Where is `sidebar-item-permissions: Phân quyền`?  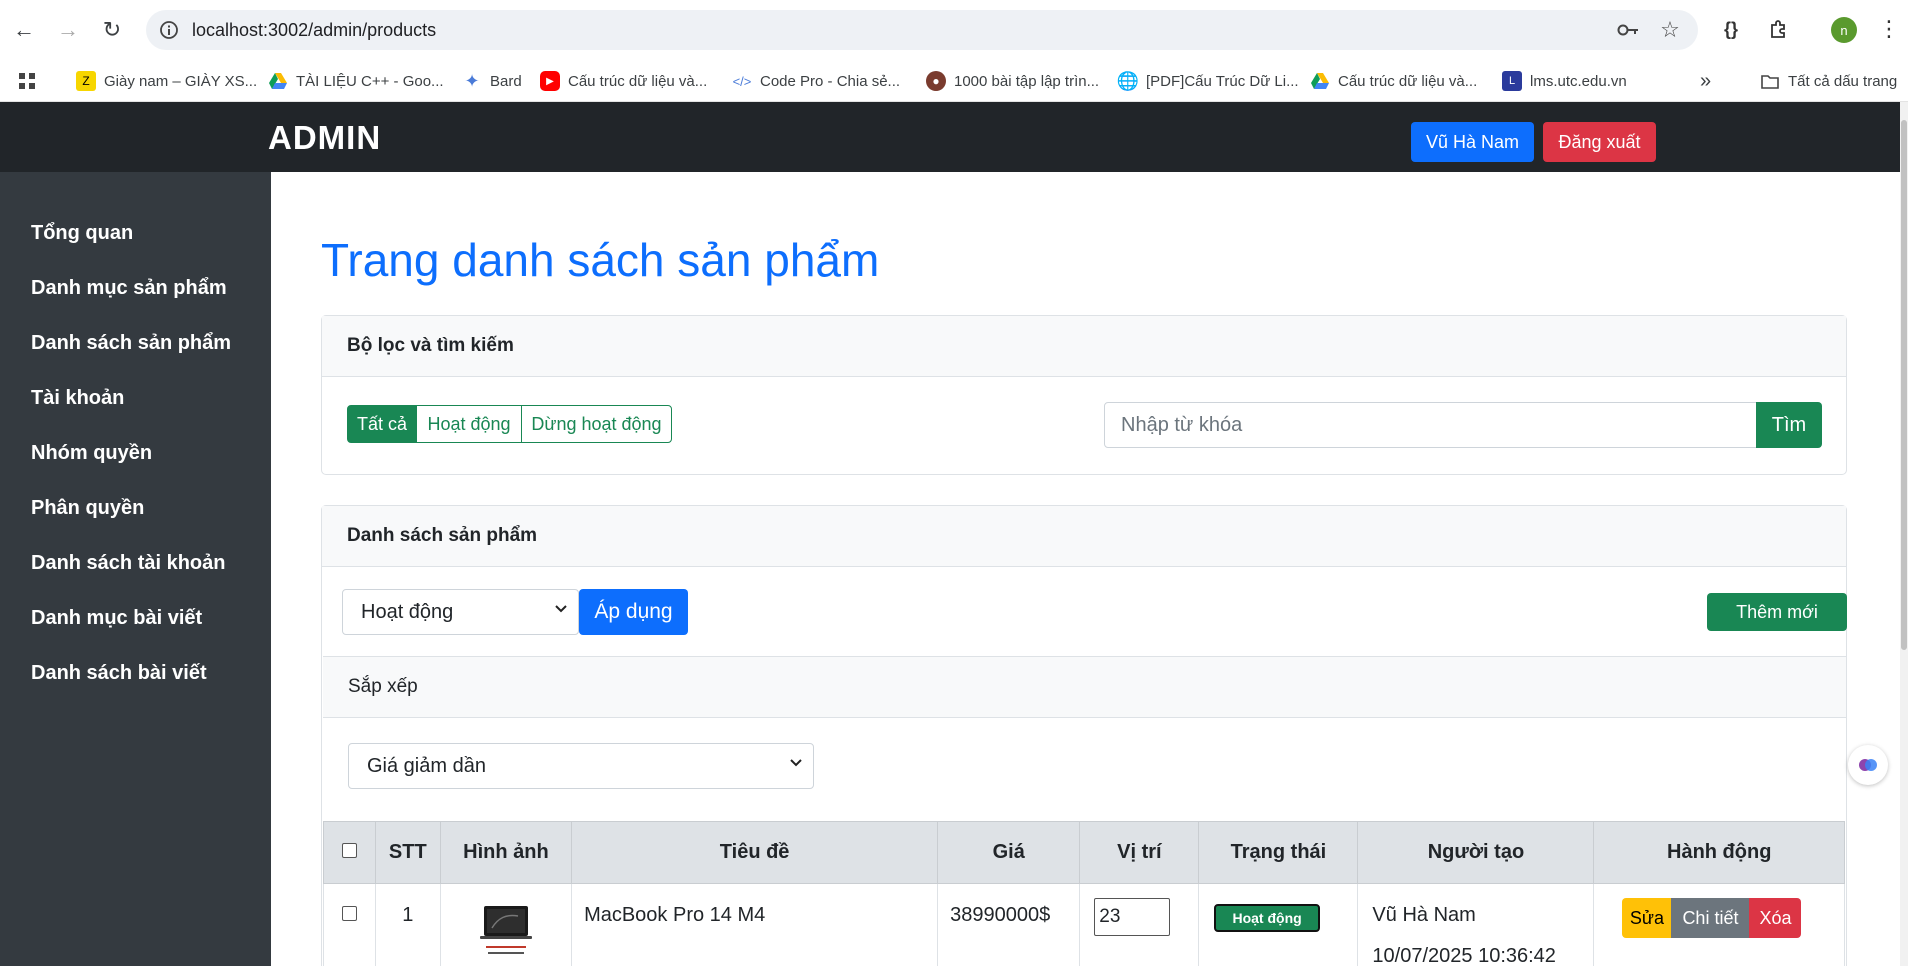 sidebar-item-permissions: Phân quyền is located at coordinates (87, 508).